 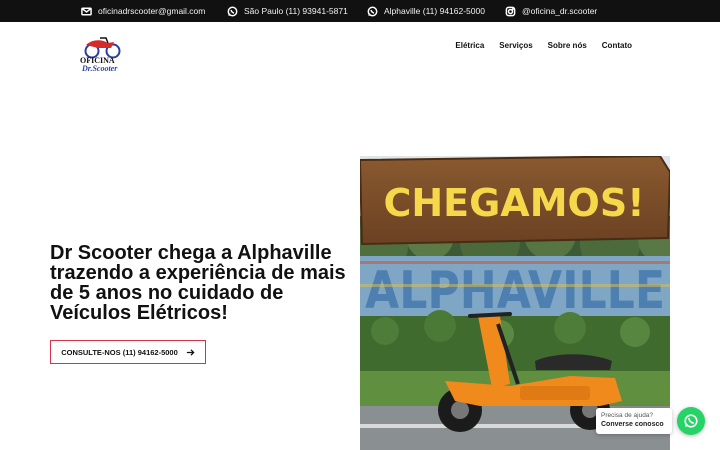 What do you see at coordinates (190, 352) in the screenshot?
I see `arrow-right-icon` at bounding box center [190, 352].